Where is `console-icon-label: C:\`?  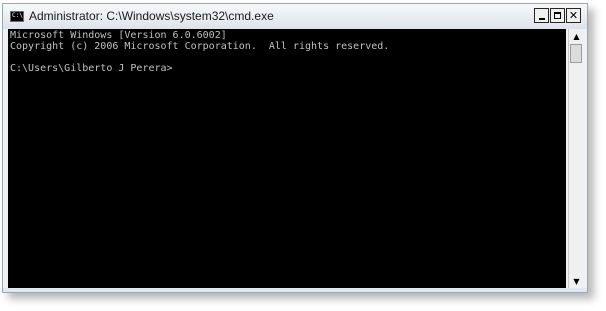 console-icon-label: C:\ is located at coordinates (17, 15).